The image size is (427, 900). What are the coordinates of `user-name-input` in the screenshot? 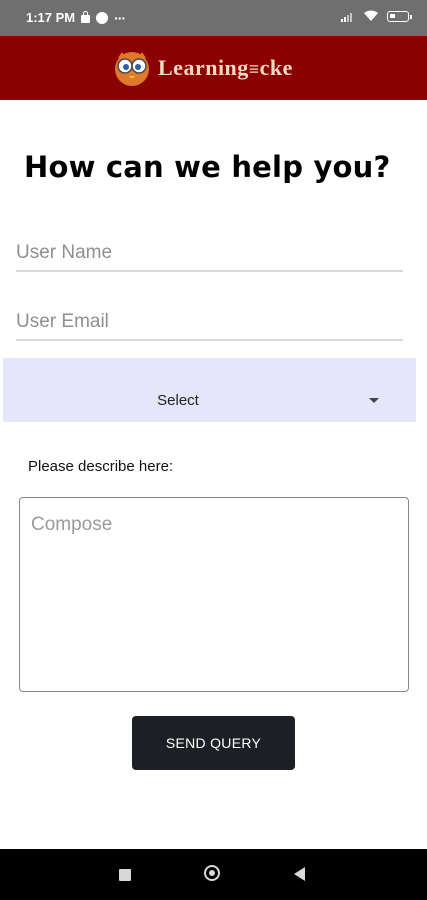 It's located at (209, 254).